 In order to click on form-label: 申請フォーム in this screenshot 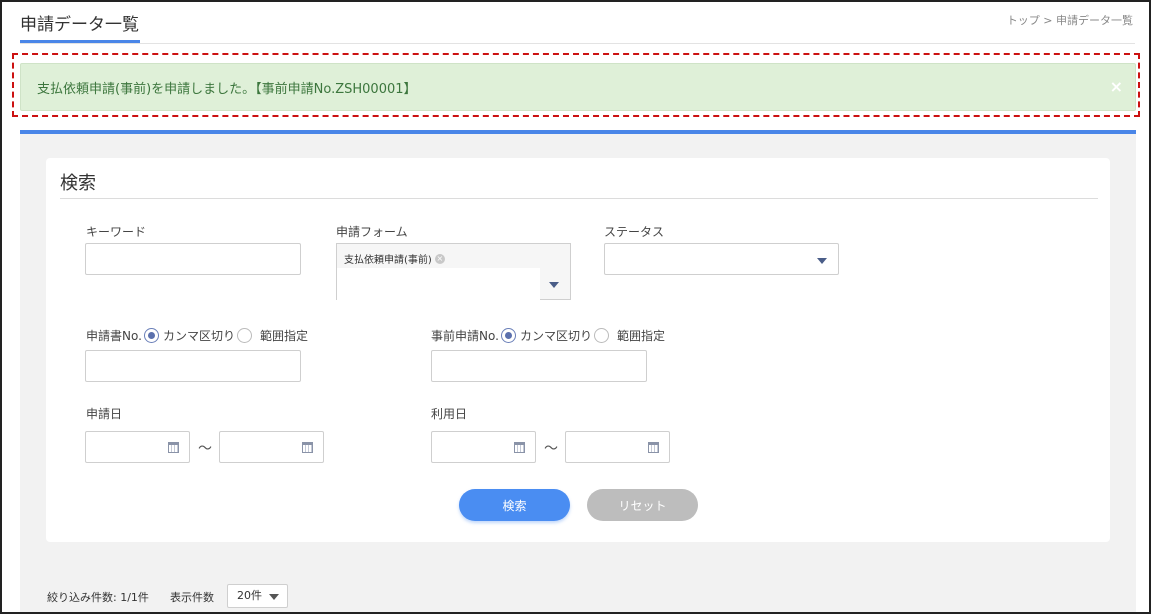, I will do `click(372, 232)`.